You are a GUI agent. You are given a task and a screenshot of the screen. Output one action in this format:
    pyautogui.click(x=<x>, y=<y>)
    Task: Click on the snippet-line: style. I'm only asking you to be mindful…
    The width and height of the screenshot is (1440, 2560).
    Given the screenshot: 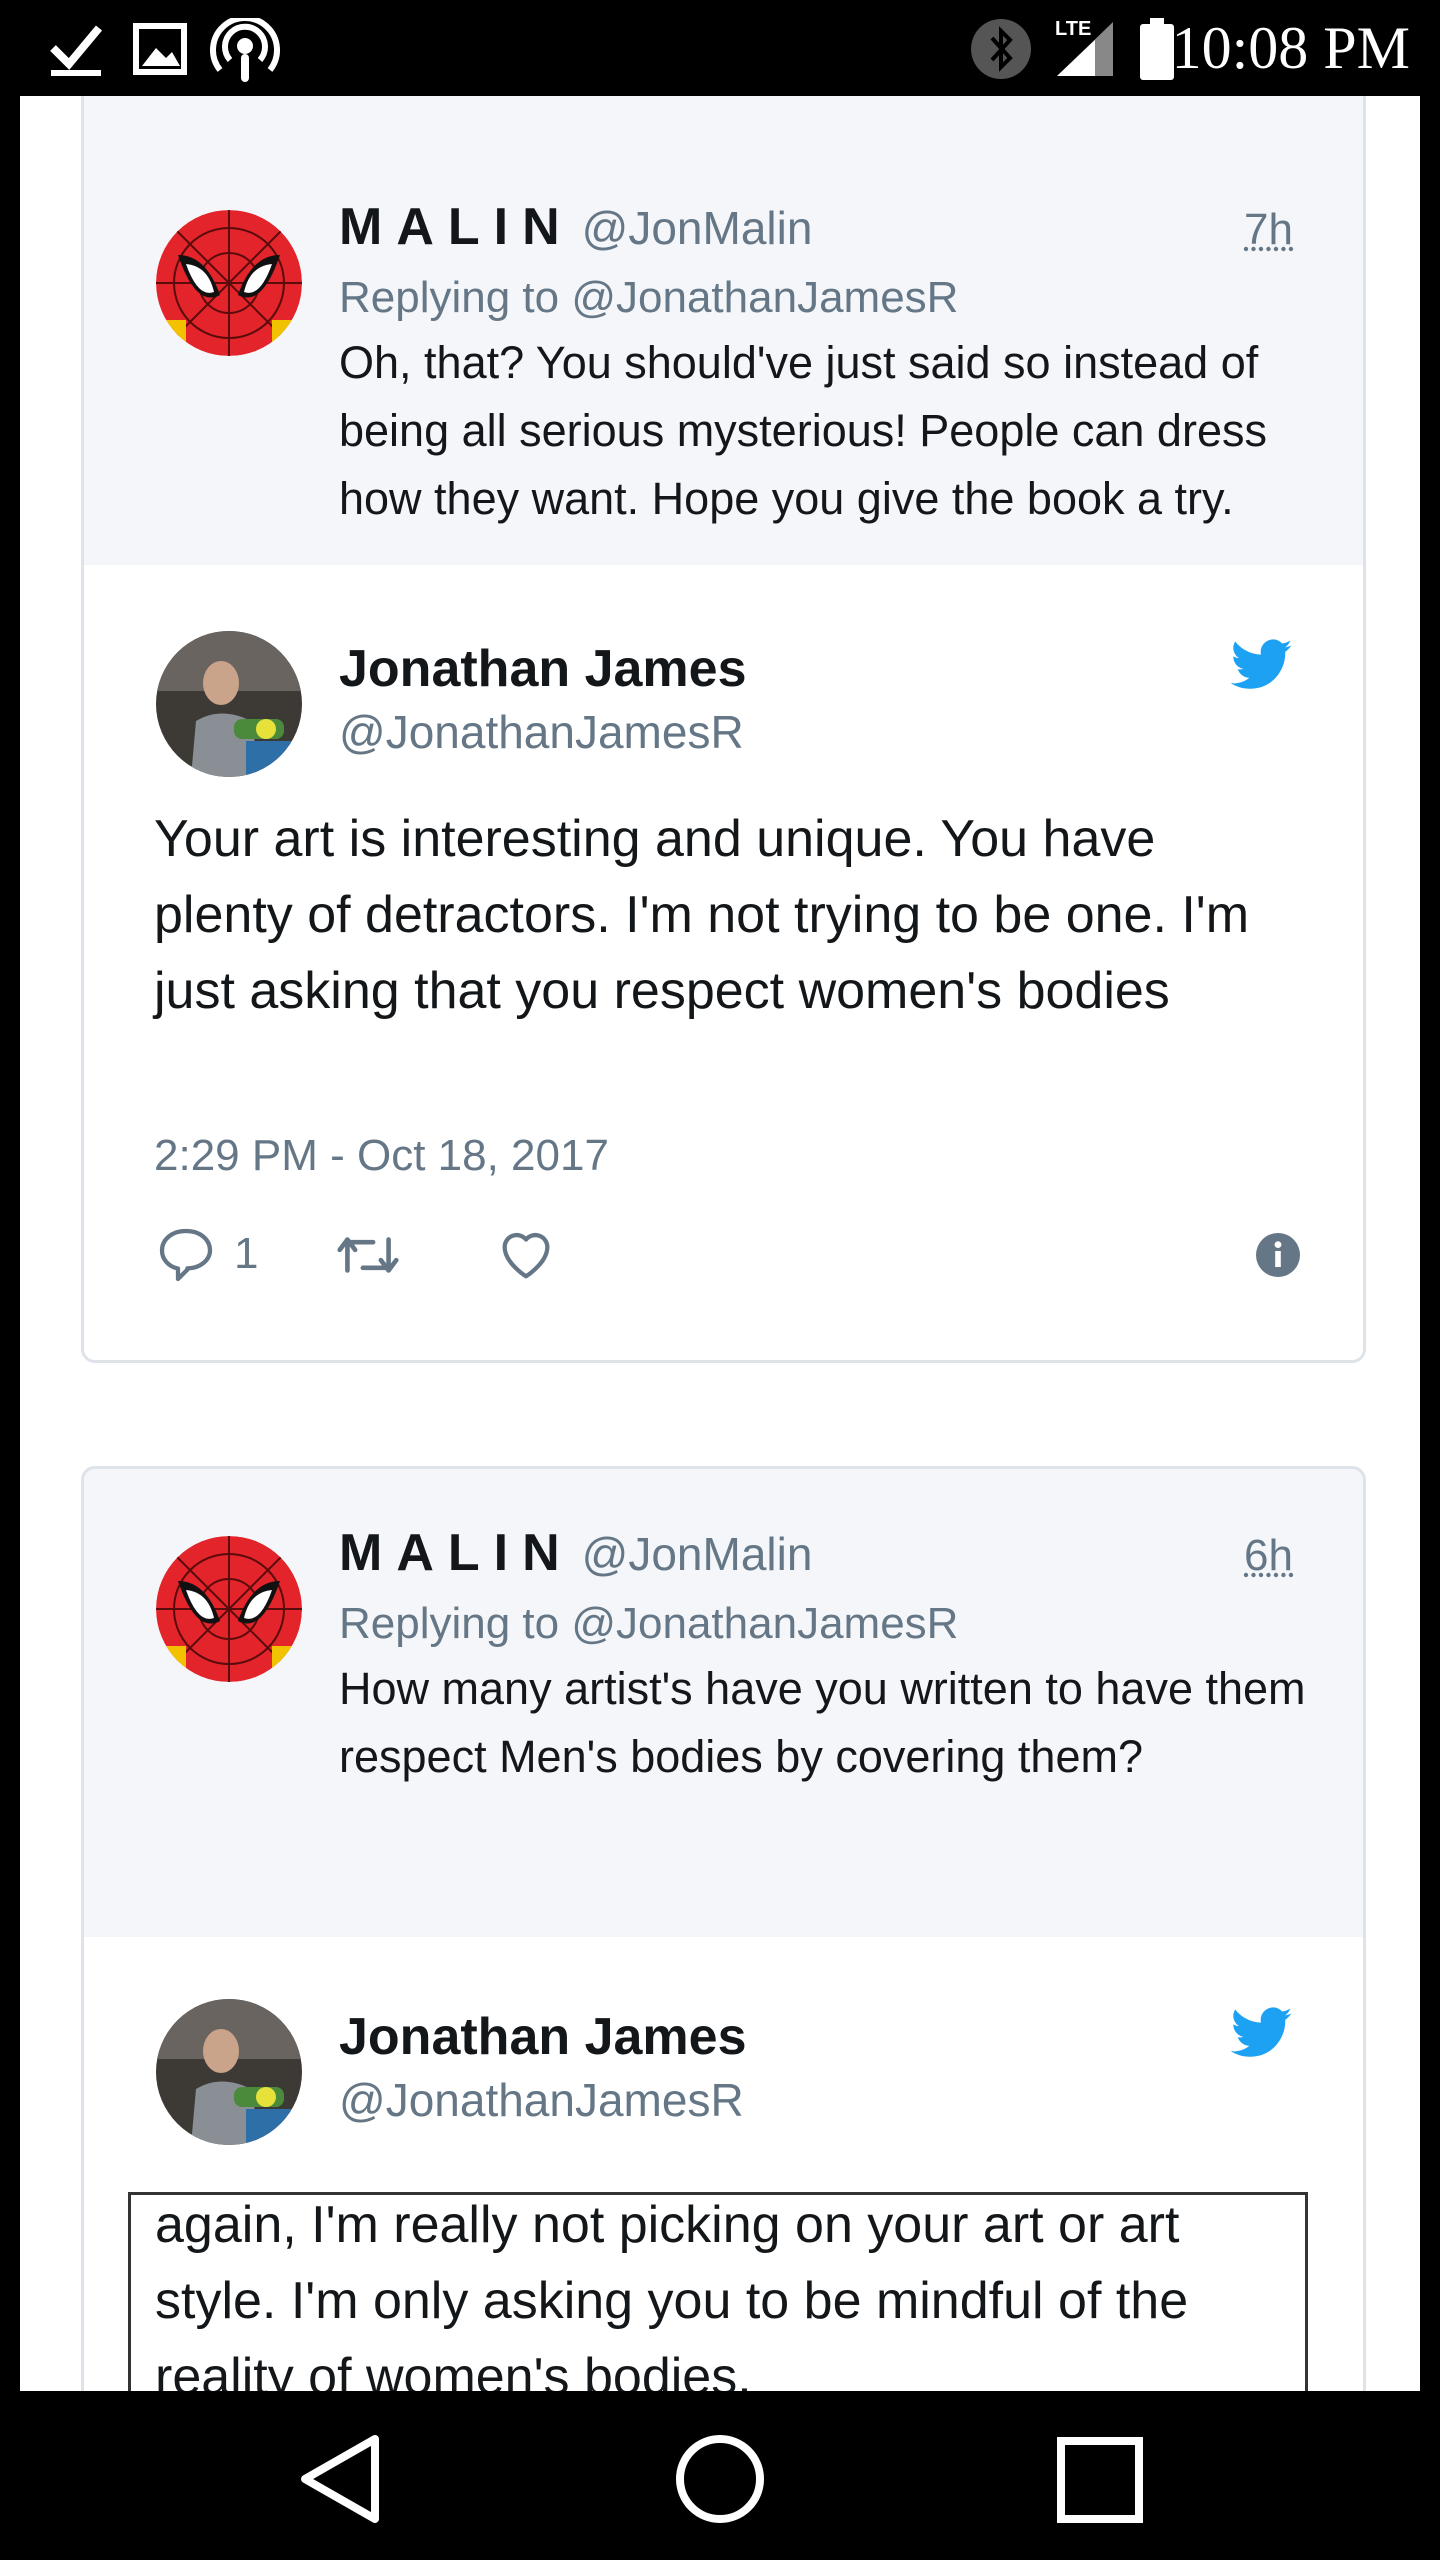 What is the action you would take?
    pyautogui.click(x=672, y=2301)
    